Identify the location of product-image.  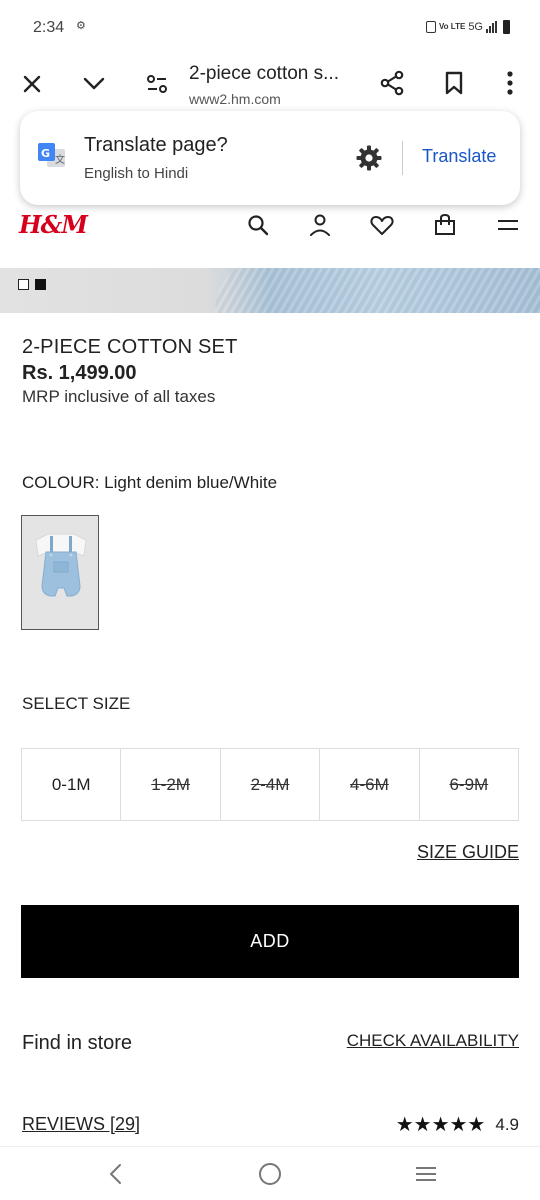
(270, 290).